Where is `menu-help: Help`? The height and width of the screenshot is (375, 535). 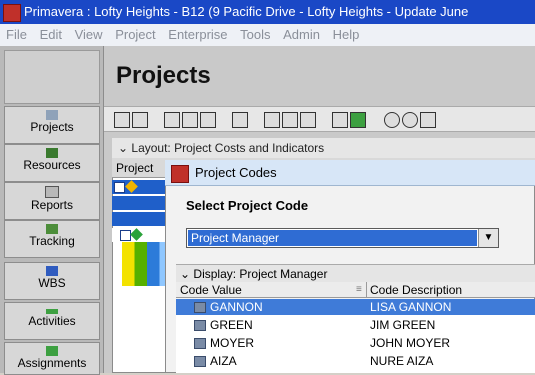
menu-help: Help is located at coordinates (346, 34).